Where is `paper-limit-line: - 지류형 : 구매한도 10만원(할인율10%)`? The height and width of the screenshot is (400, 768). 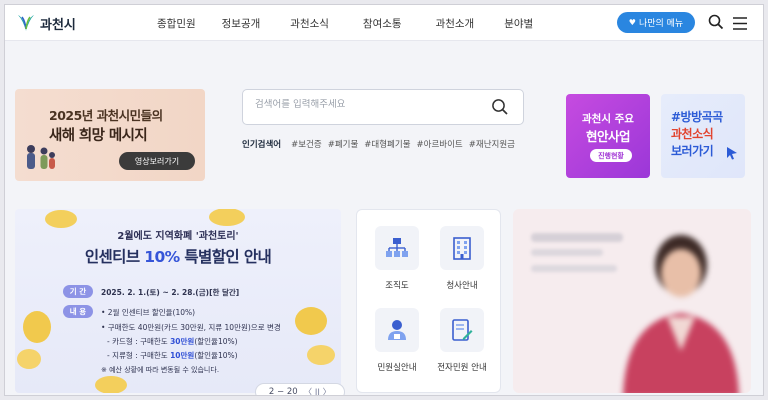 paper-limit-line: - 지류형 : 구매한도 10만원(할인율10%) is located at coordinates (172, 355).